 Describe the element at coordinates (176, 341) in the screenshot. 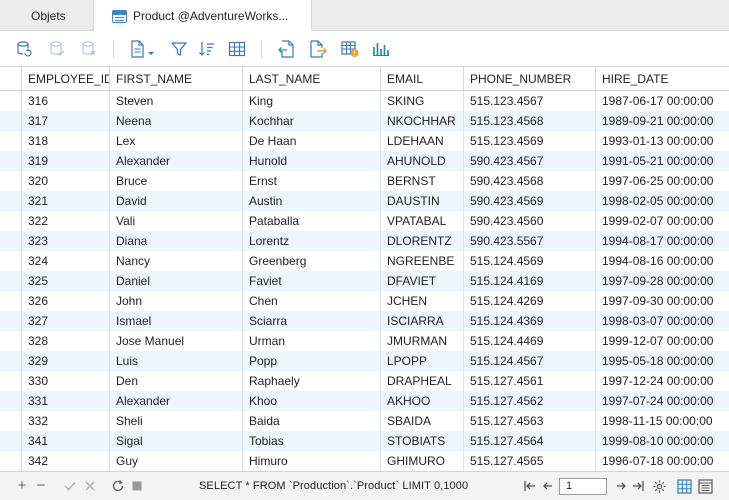

I see `cell-first-name: Jose Manuel` at that location.